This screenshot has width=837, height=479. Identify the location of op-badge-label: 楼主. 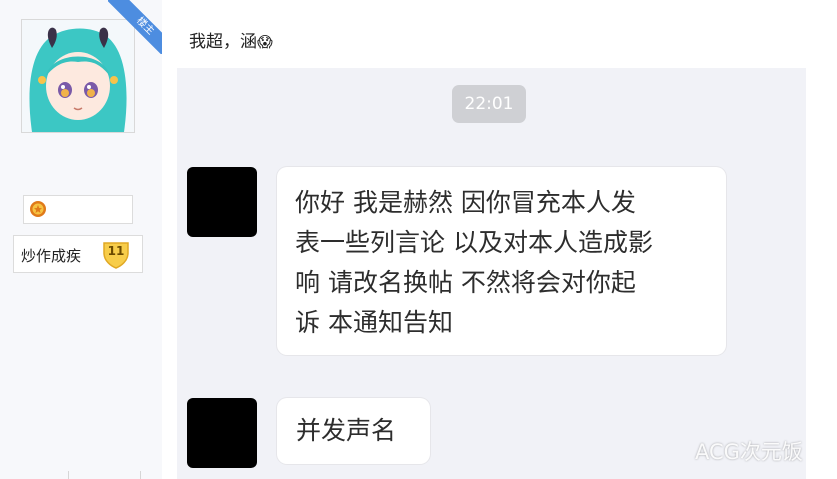
(135, 27).